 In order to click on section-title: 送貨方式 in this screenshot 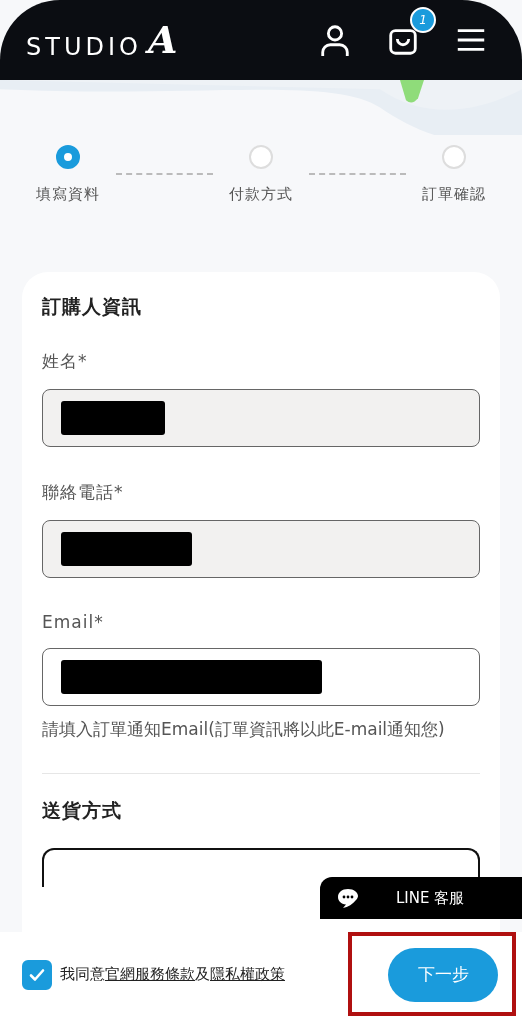, I will do `click(82, 811)`.